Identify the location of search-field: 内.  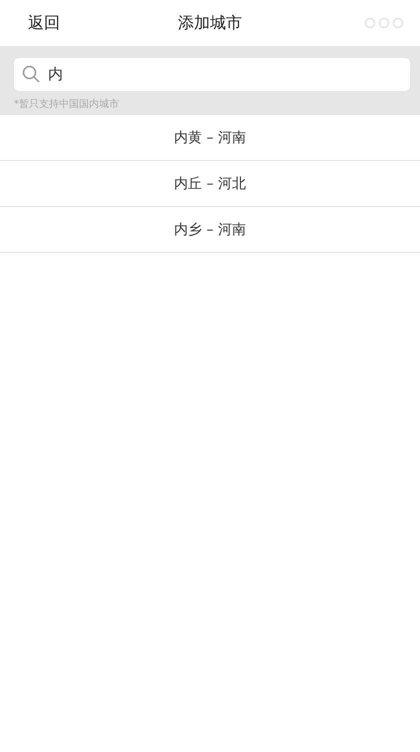
(212, 74).